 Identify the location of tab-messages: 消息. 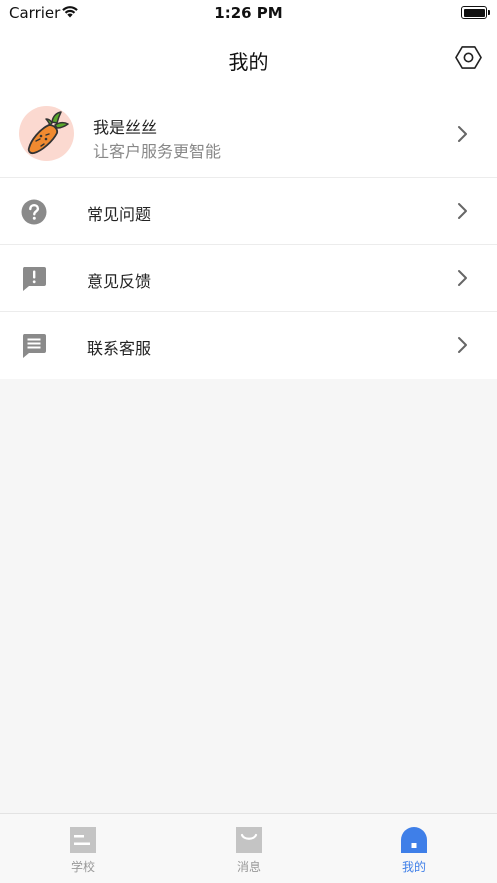
(249, 848).